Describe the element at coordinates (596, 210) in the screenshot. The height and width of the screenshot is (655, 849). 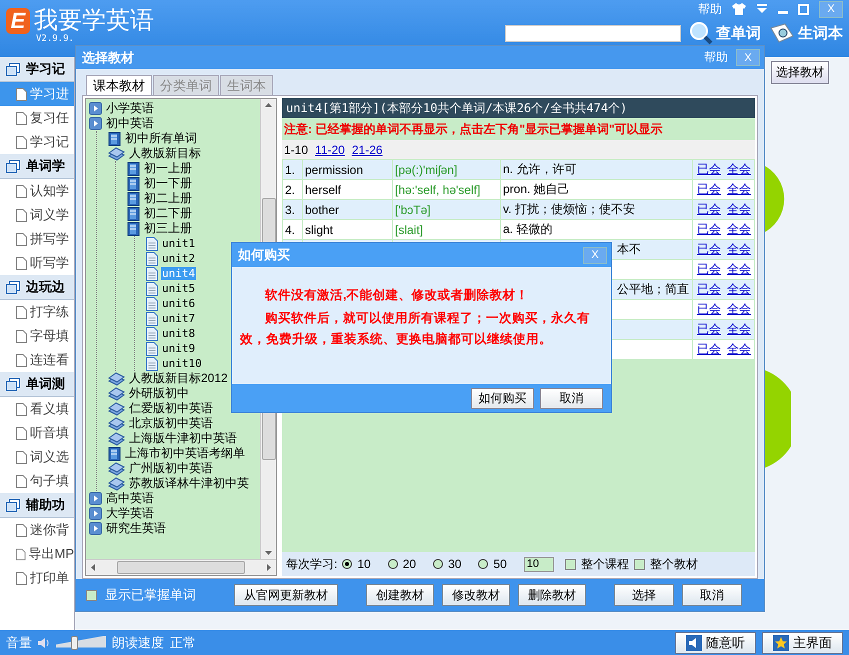
I see `table-cell: v. 打扰；使烦恼；使不安` at that location.